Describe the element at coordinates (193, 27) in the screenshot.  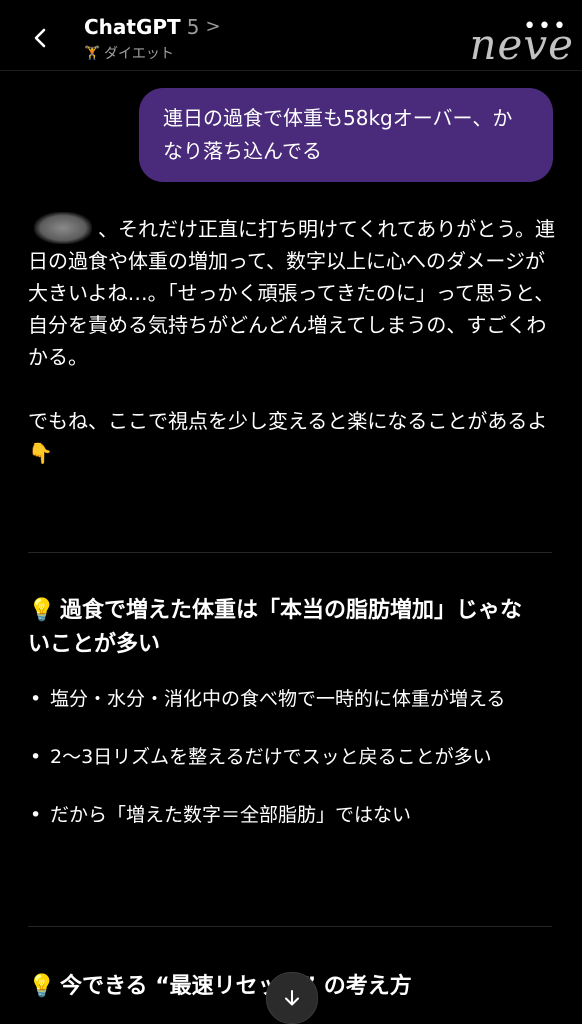
I see `model-version: 5` at that location.